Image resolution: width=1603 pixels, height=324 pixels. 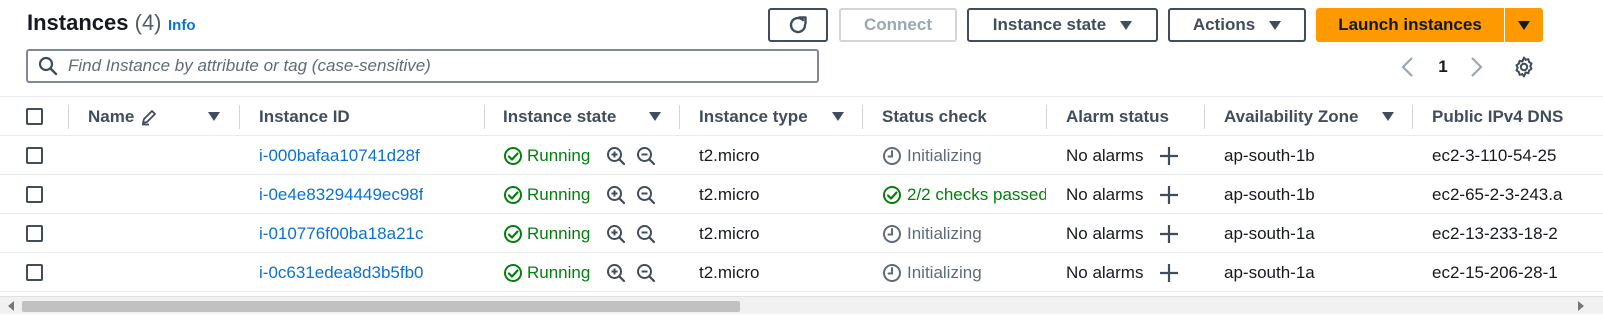 What do you see at coordinates (341, 233) in the screenshot?
I see `instance-id-link: i-010776f00ba18a21c` at bounding box center [341, 233].